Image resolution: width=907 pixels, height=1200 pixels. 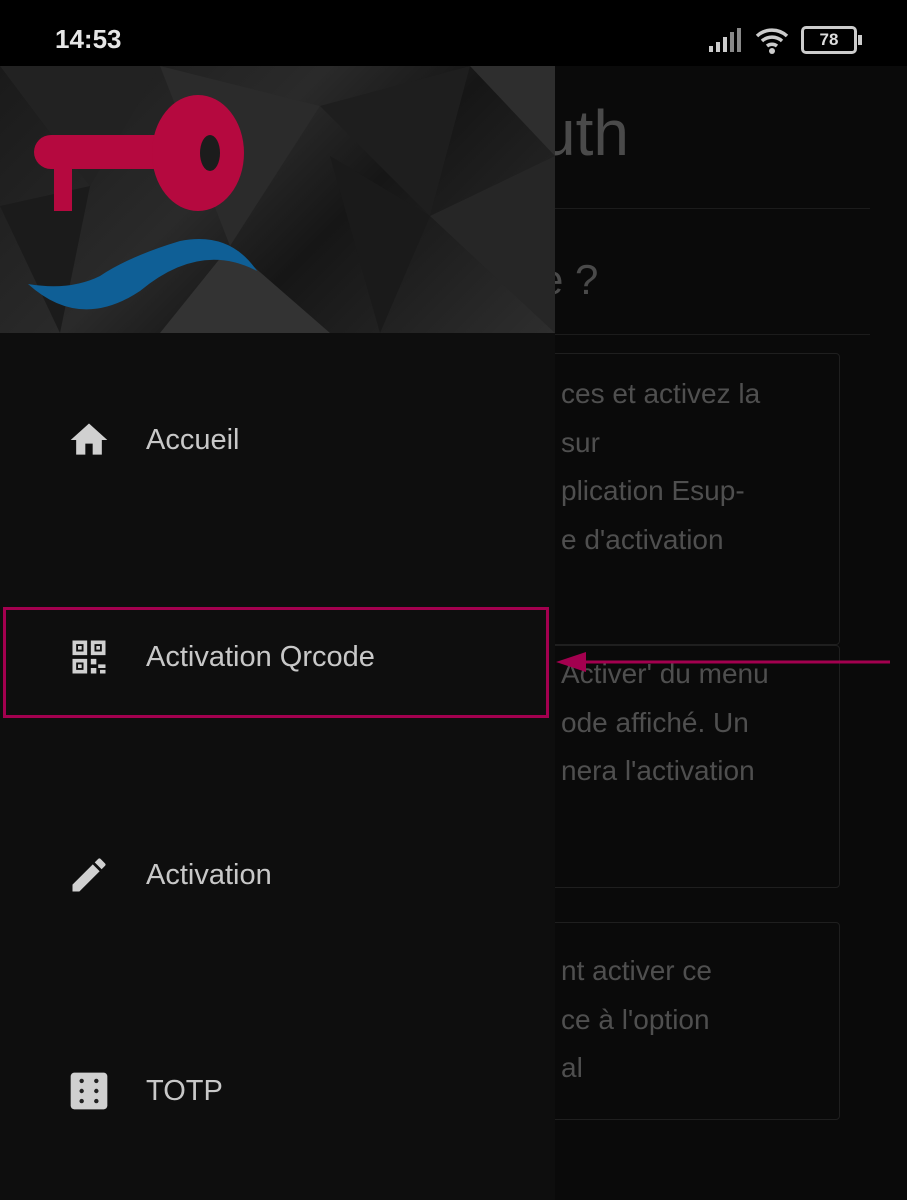 I want to click on menu-item-label: Activation, so click(x=209, y=874).